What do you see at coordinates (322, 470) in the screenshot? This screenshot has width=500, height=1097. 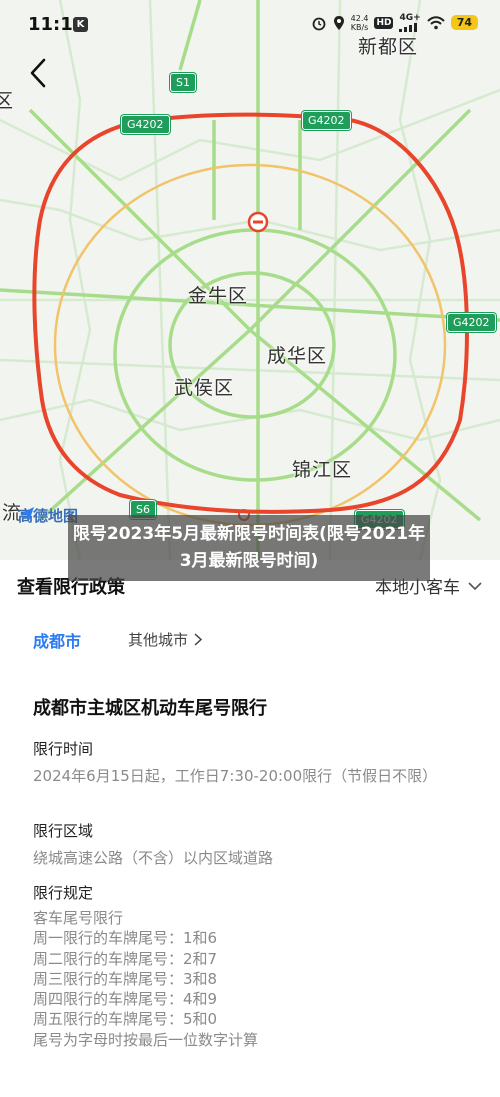 I see `district-label-jinjiang: 锦江区` at bounding box center [322, 470].